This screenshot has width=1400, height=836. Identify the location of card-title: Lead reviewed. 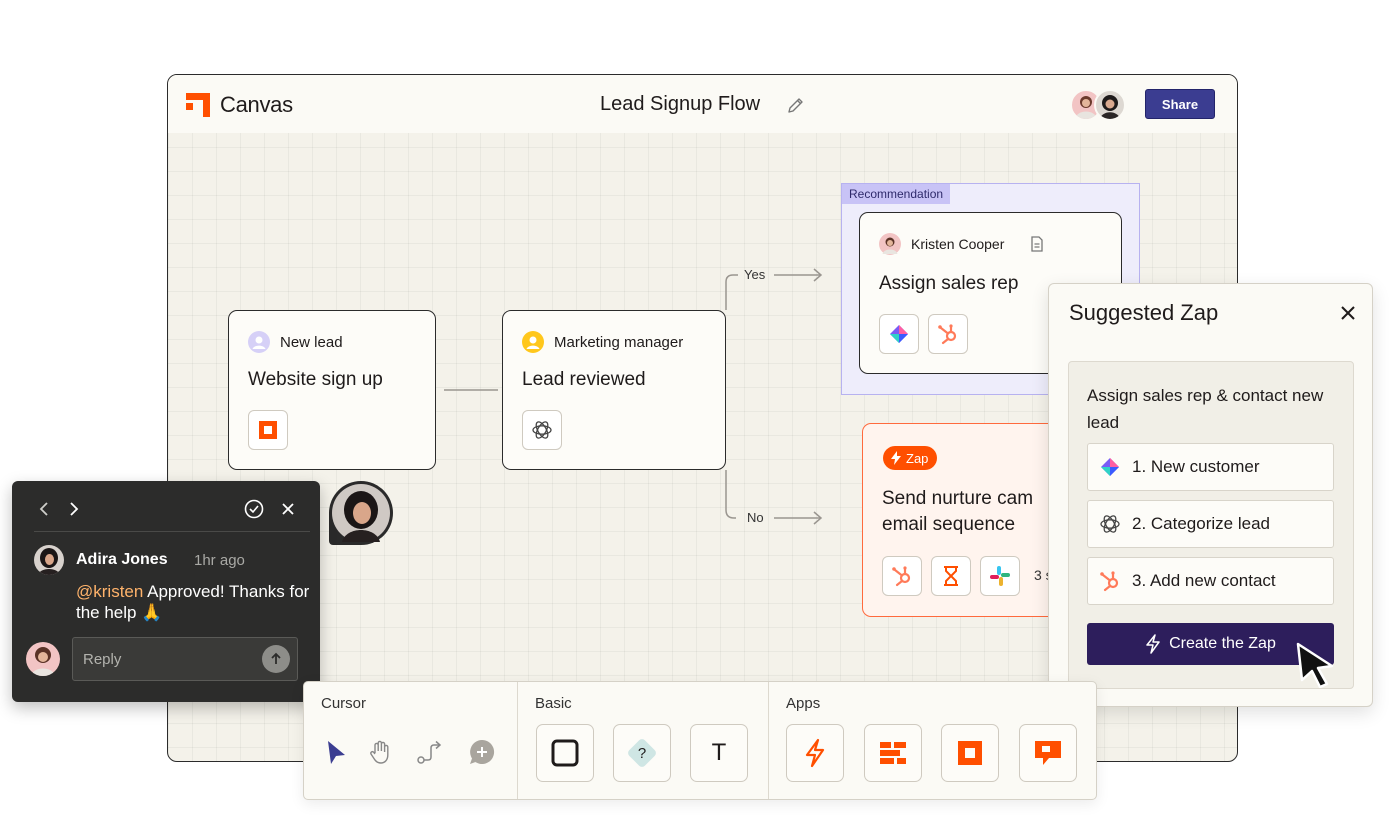
(584, 379).